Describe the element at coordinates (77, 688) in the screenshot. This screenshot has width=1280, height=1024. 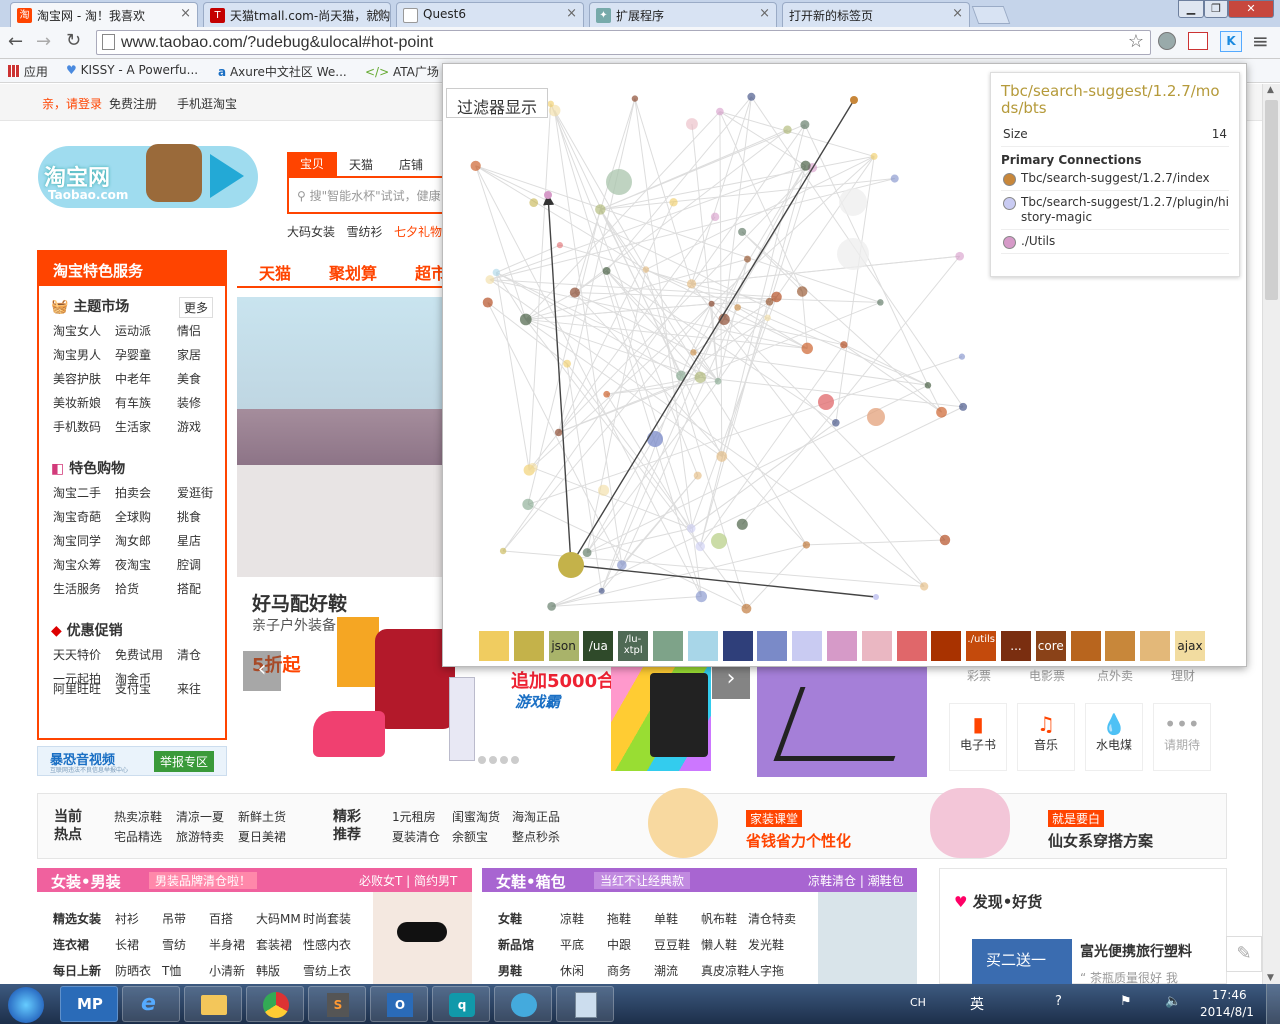
I see `link-item: 阿里旺旺` at that location.